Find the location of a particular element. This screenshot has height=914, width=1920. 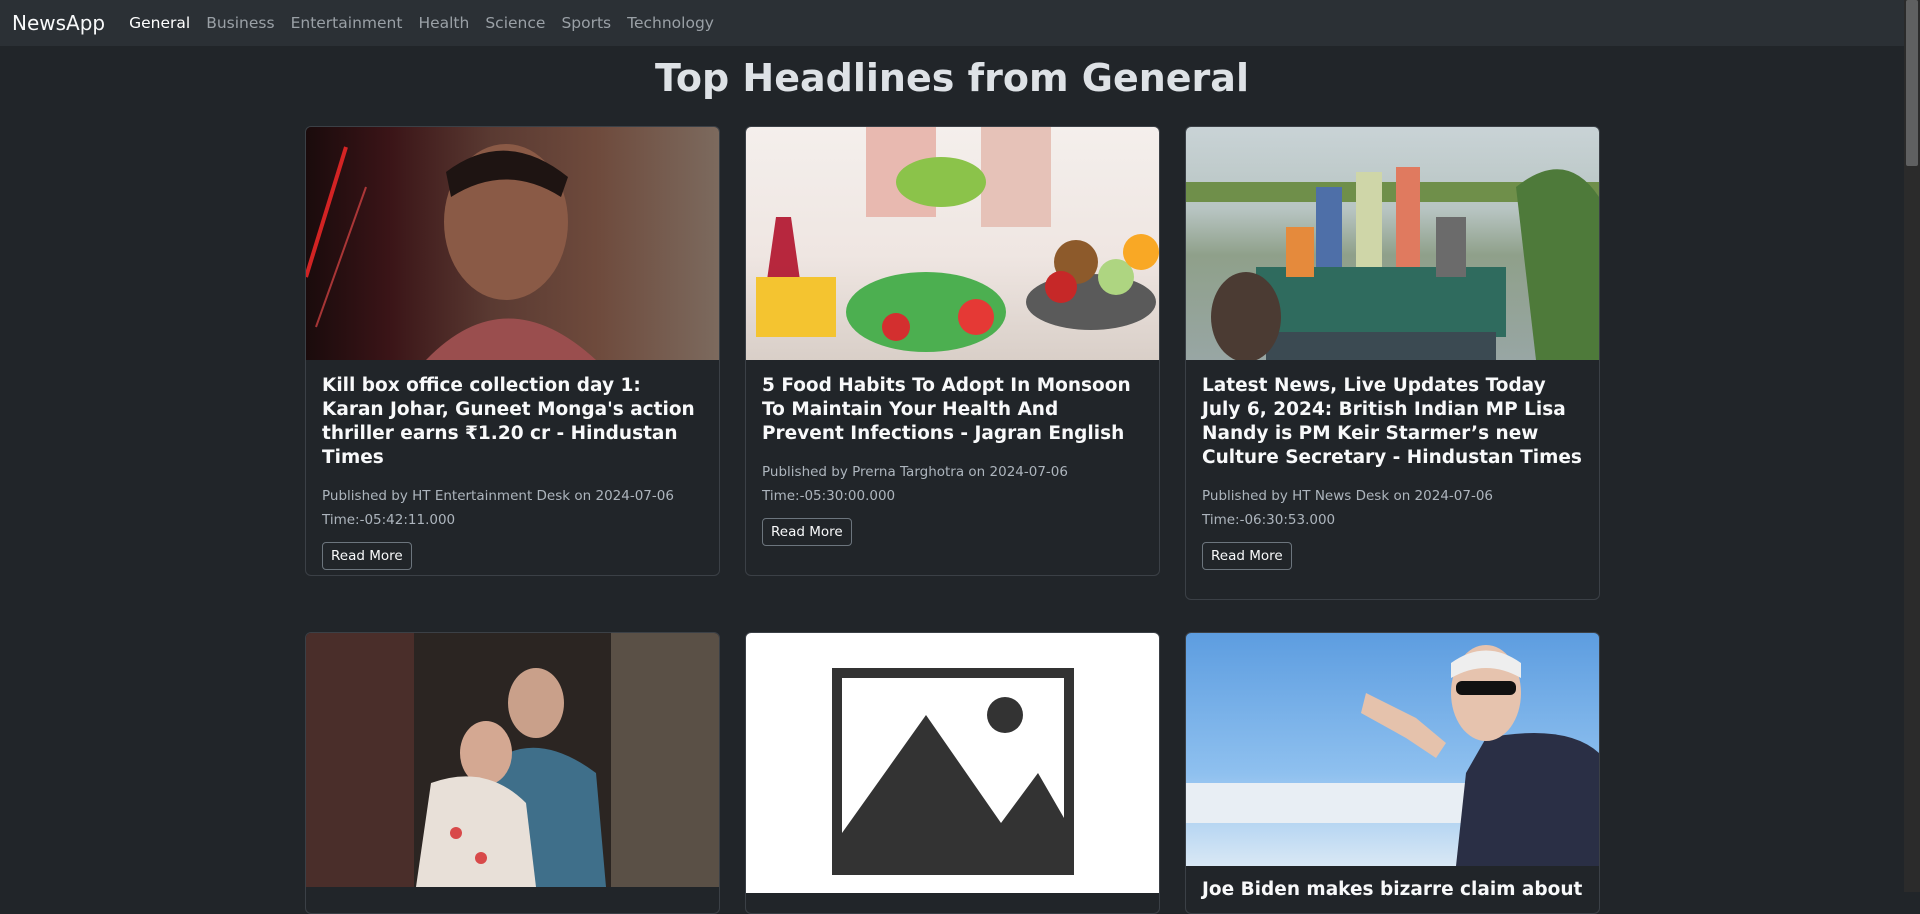

nav-link-health: Health is located at coordinates (443, 23).